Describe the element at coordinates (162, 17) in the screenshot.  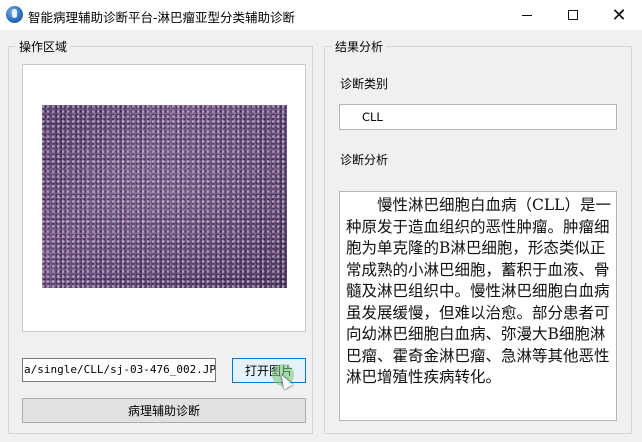
I see `window-title: 智能病理辅助诊断平台-淋巴瘤亚型分类辅助诊断` at that location.